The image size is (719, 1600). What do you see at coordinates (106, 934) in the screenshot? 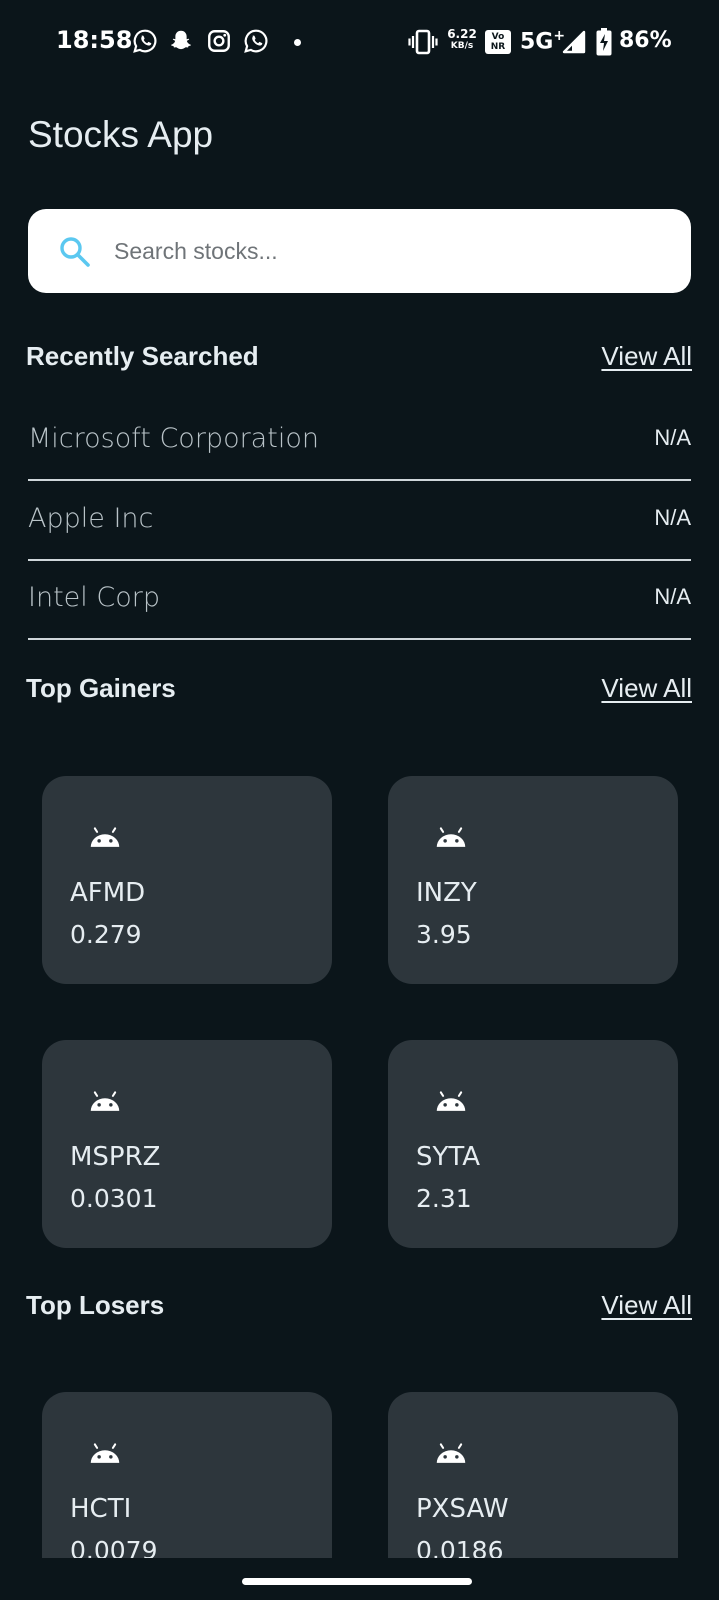
I see `stock-price: 0.279` at bounding box center [106, 934].